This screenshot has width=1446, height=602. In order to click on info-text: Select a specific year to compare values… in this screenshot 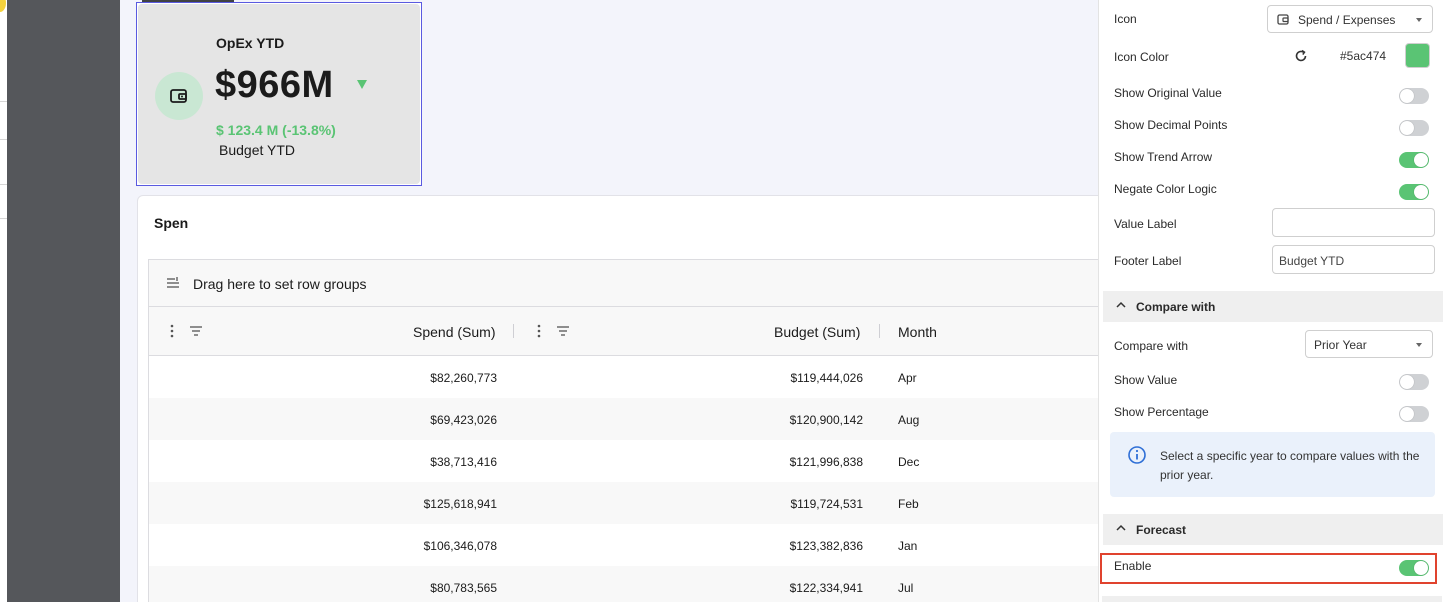, I will do `click(1290, 465)`.